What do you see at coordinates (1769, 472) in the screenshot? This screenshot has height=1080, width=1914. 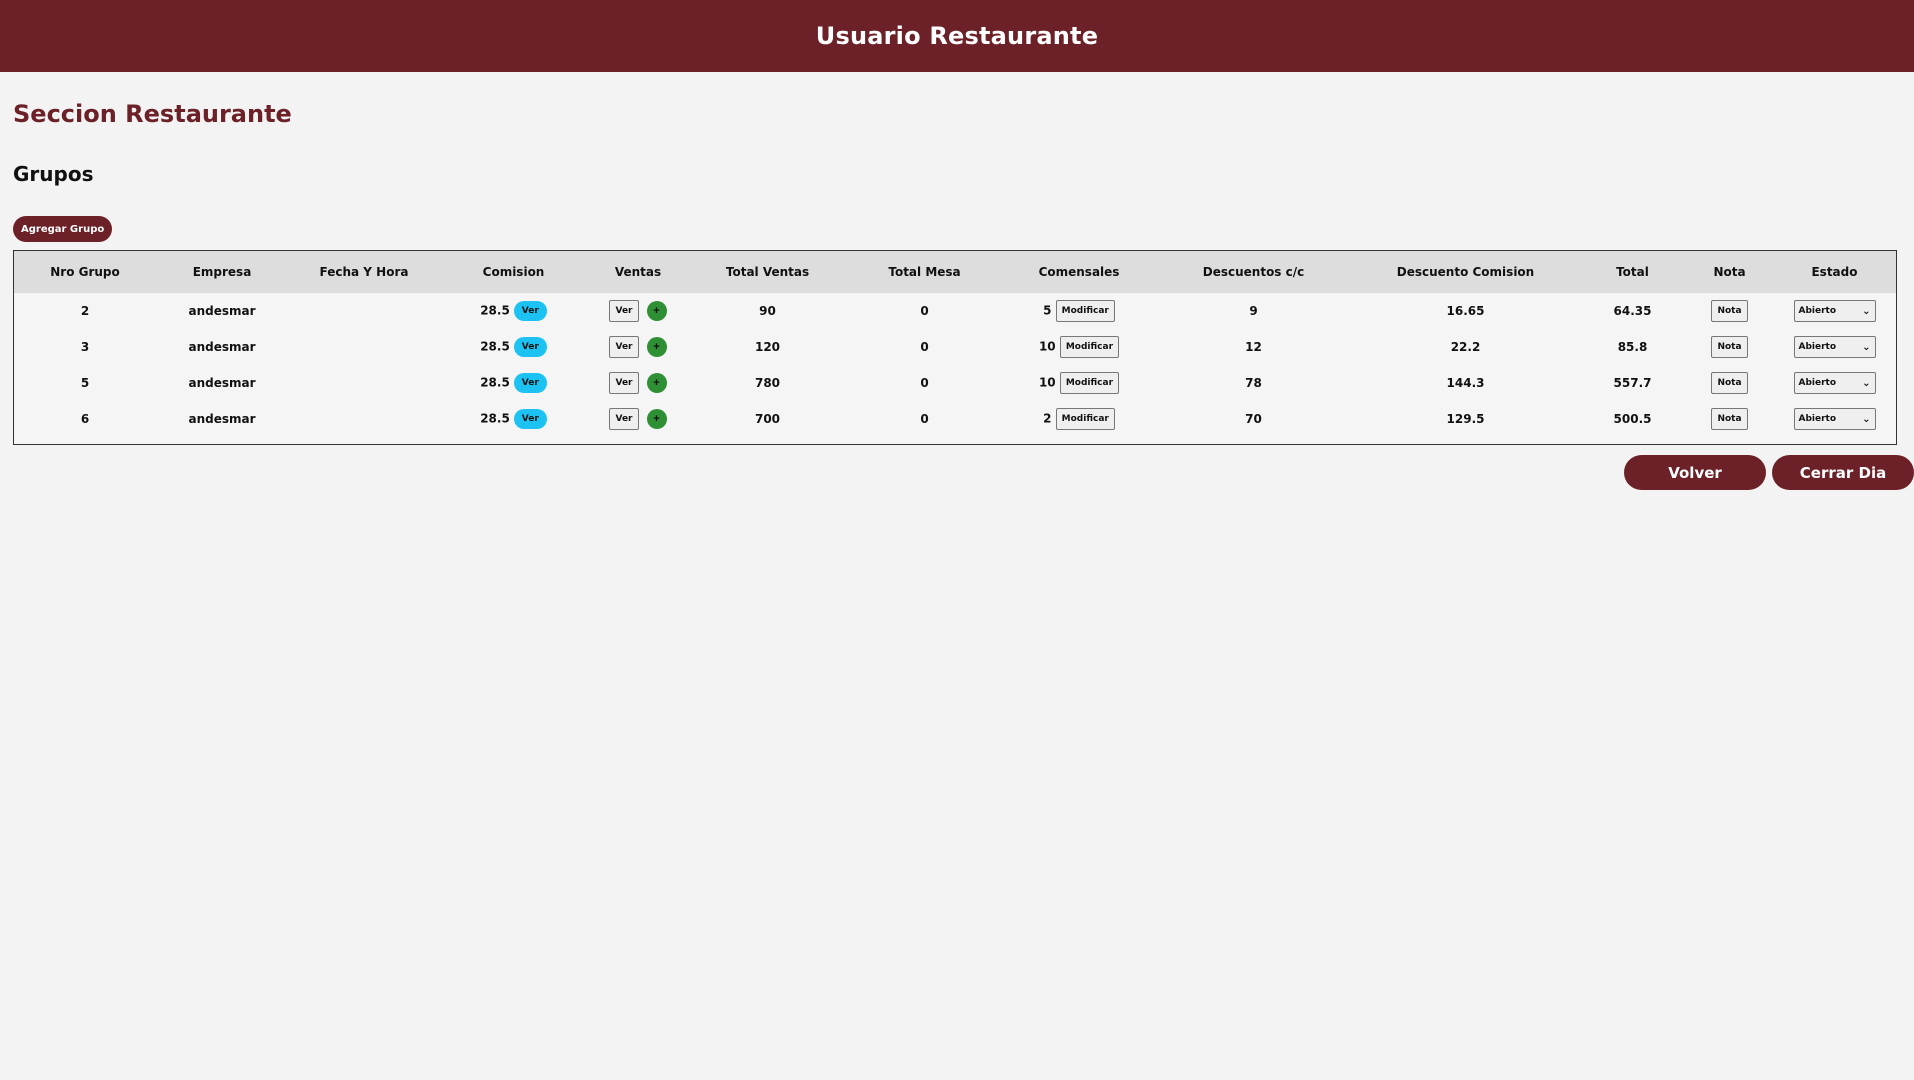 I see `bottom-actions: Volver Cerrar Dia` at bounding box center [1769, 472].